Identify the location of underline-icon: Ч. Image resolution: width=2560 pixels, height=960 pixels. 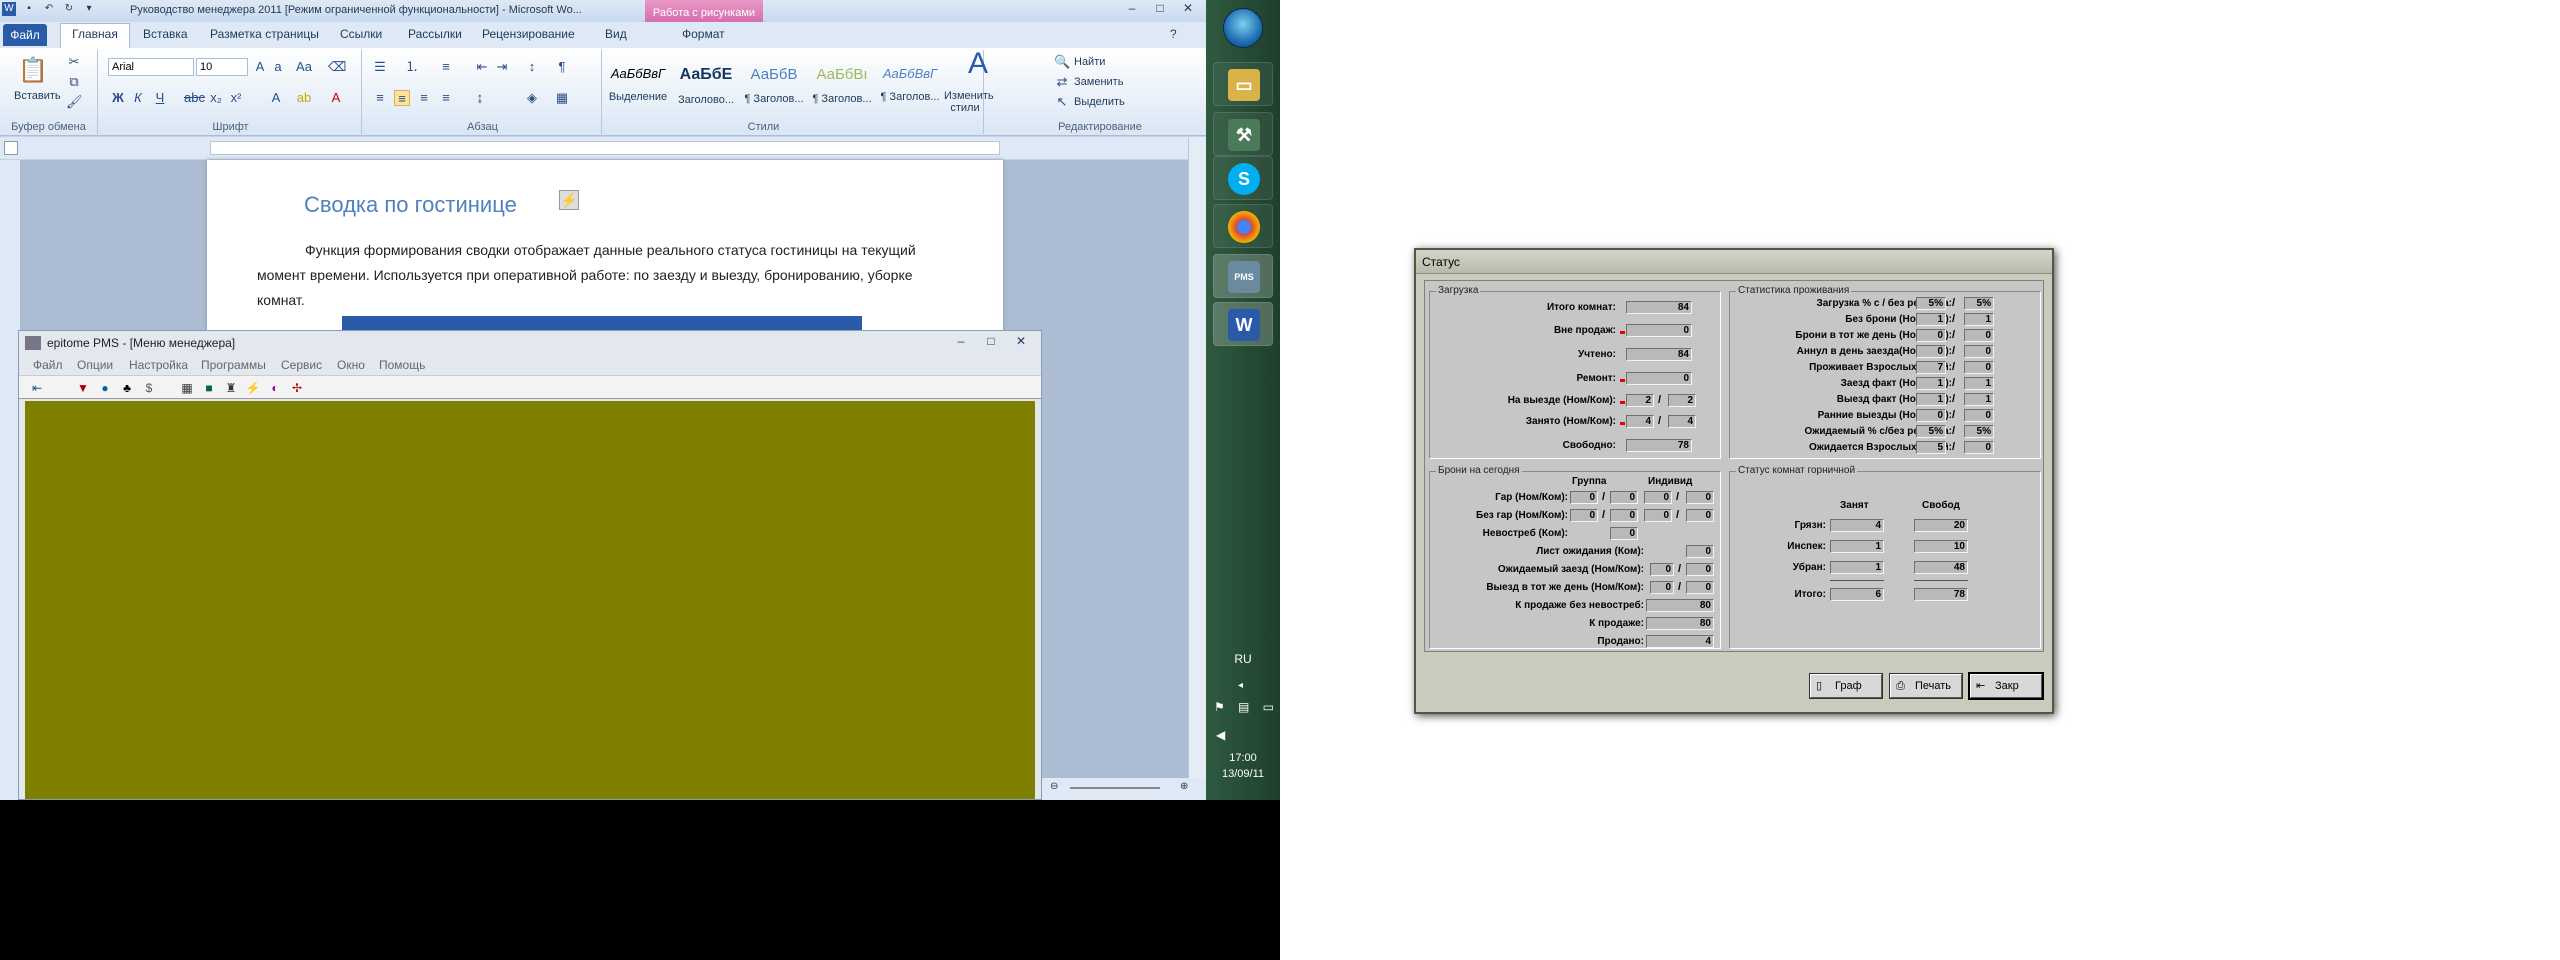
(160, 98).